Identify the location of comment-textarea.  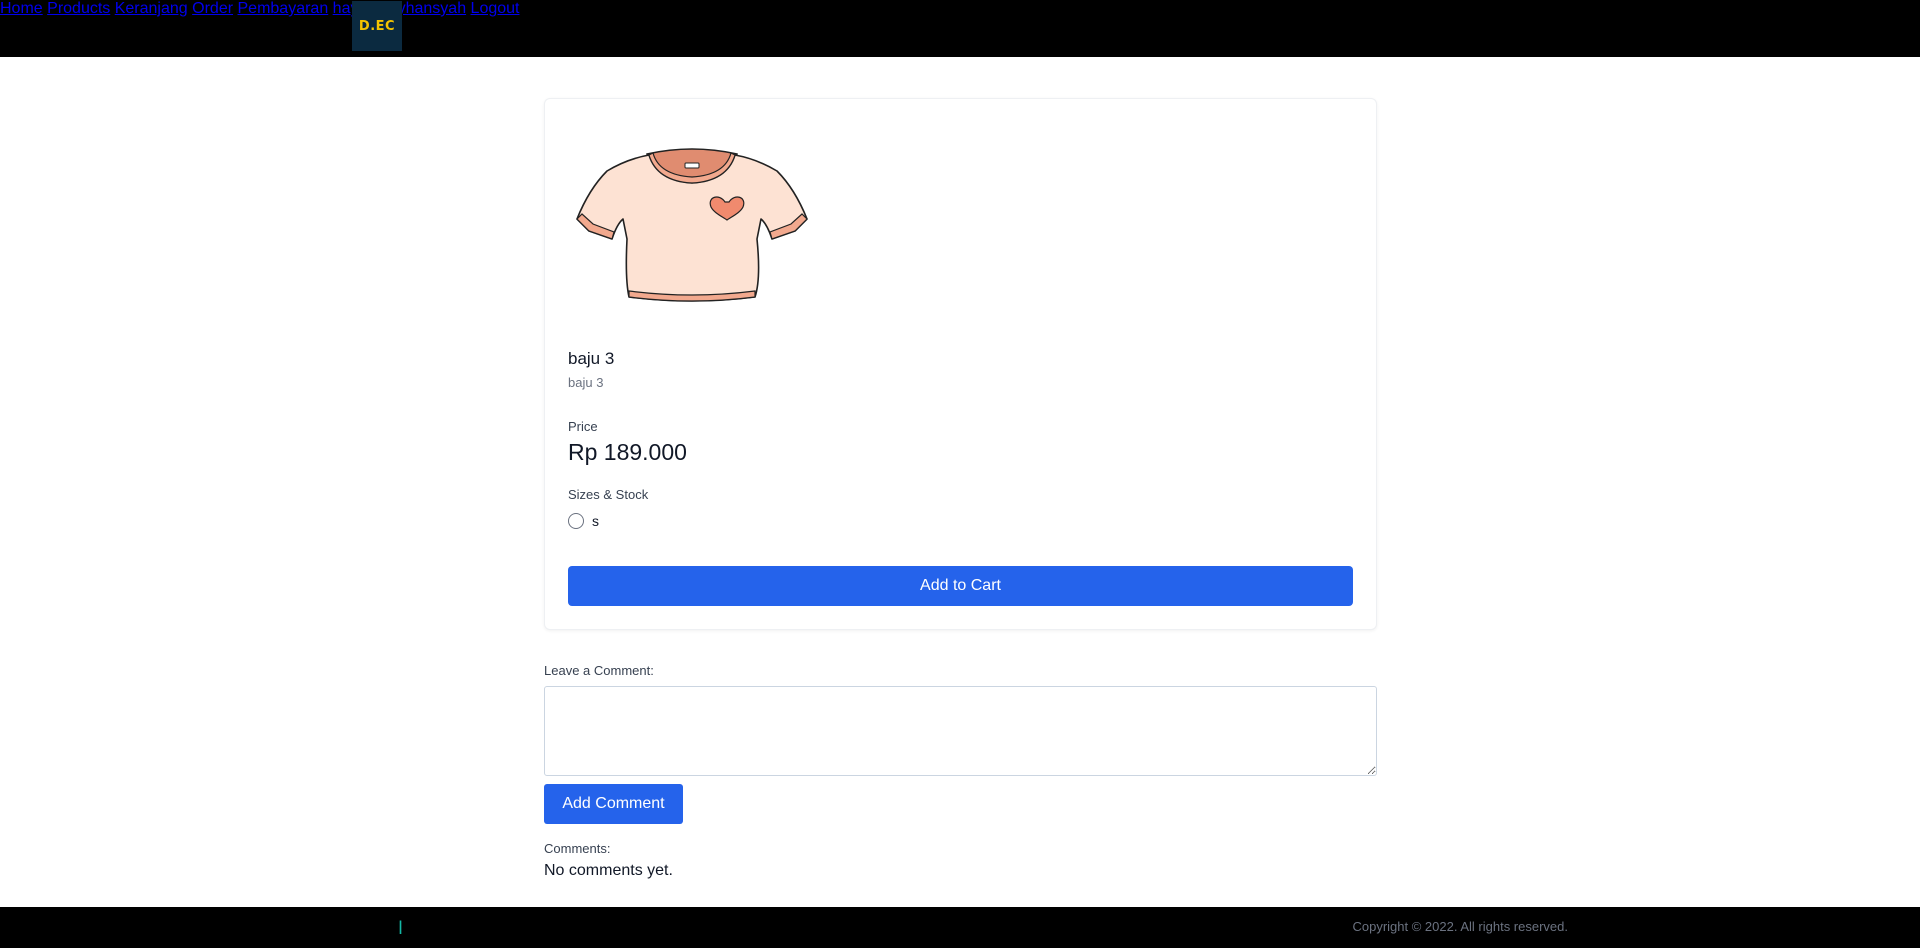
(960, 731).